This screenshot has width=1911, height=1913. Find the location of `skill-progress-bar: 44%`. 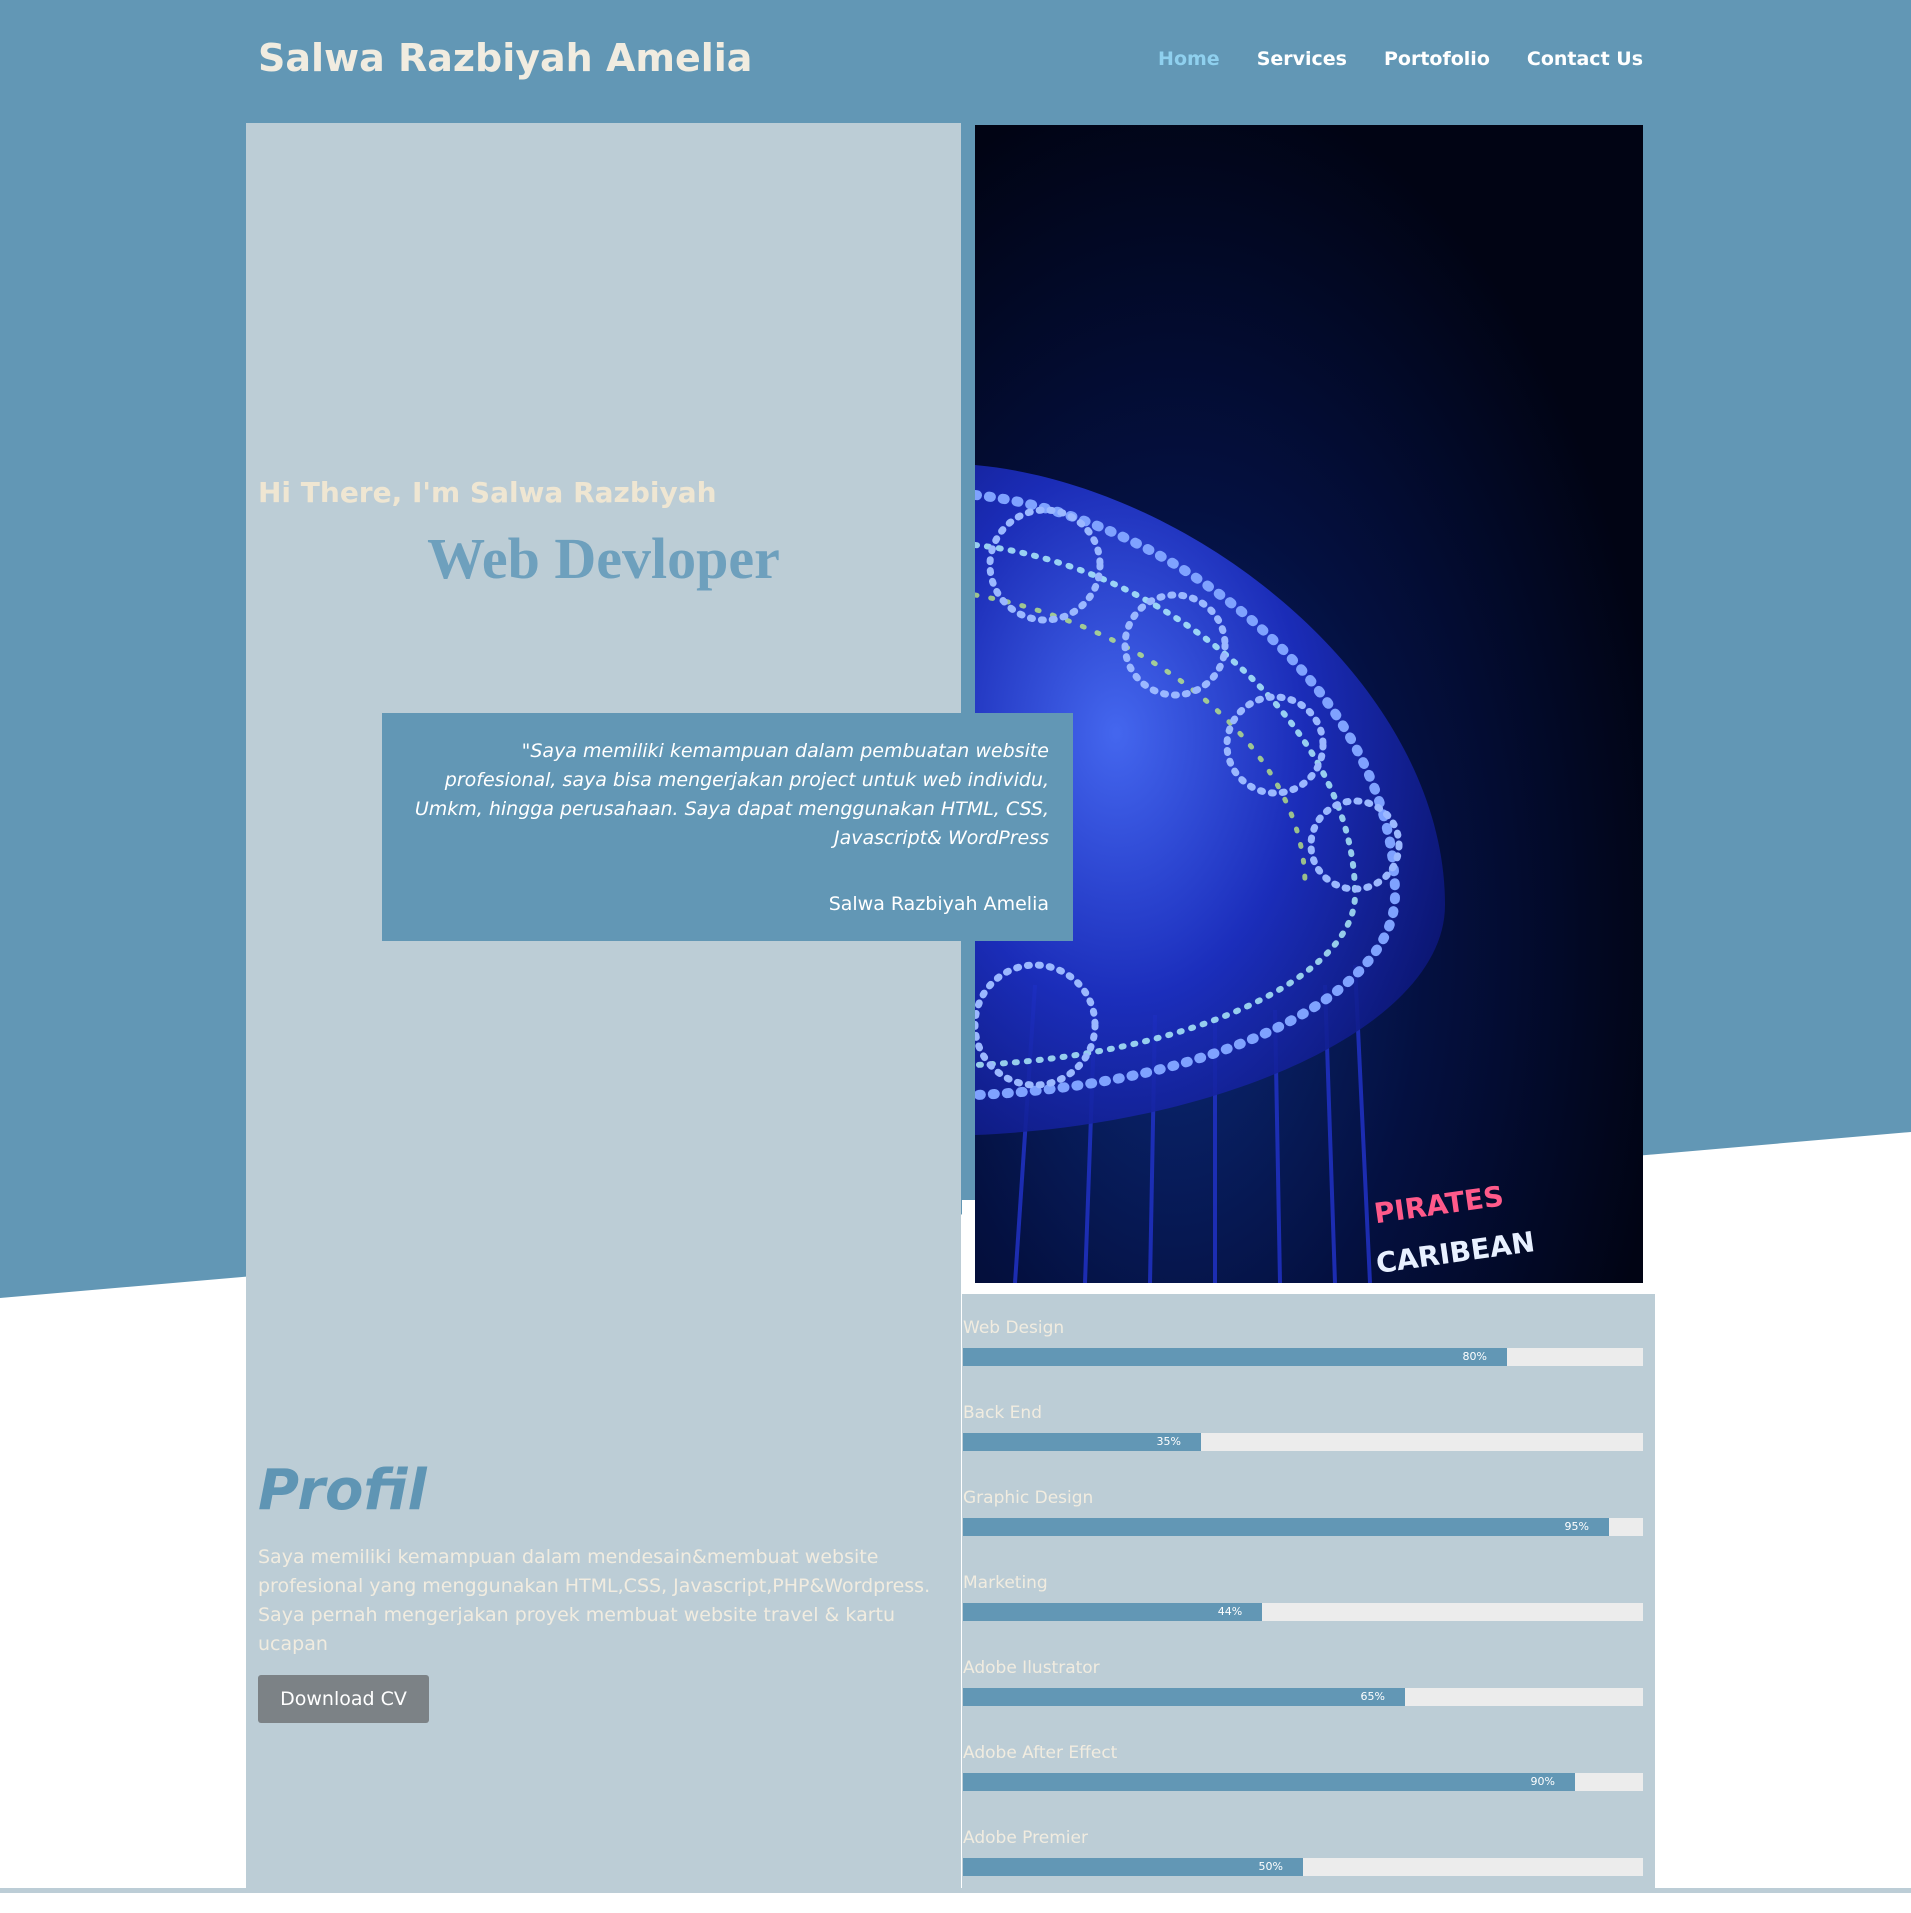

skill-progress-bar: 44% is located at coordinates (1113, 1612).